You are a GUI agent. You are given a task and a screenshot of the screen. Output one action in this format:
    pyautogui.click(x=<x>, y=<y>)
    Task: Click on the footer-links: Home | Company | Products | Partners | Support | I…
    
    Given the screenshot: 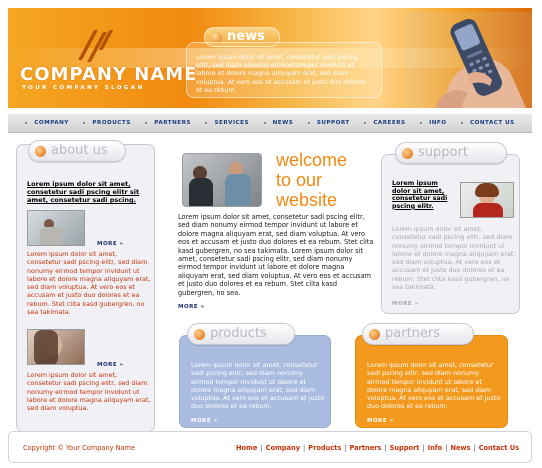 What is the action you would take?
    pyautogui.click(x=377, y=448)
    